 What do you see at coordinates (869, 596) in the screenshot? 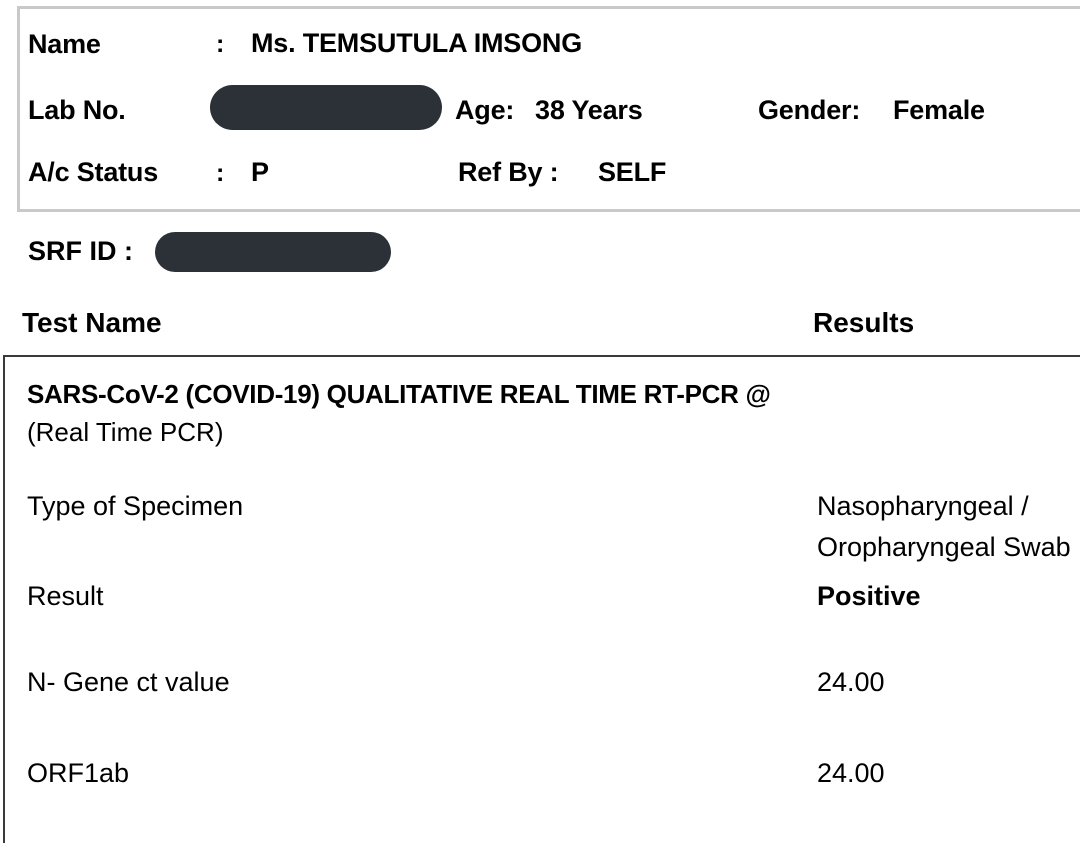
I see `table-row-value-result: Positive` at bounding box center [869, 596].